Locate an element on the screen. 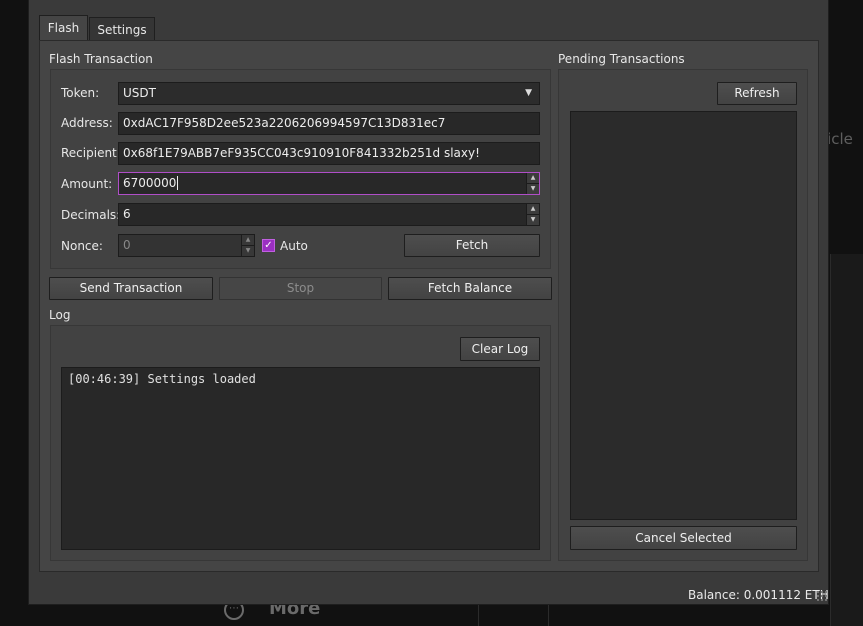  amount-label: Amount: is located at coordinates (87, 184).